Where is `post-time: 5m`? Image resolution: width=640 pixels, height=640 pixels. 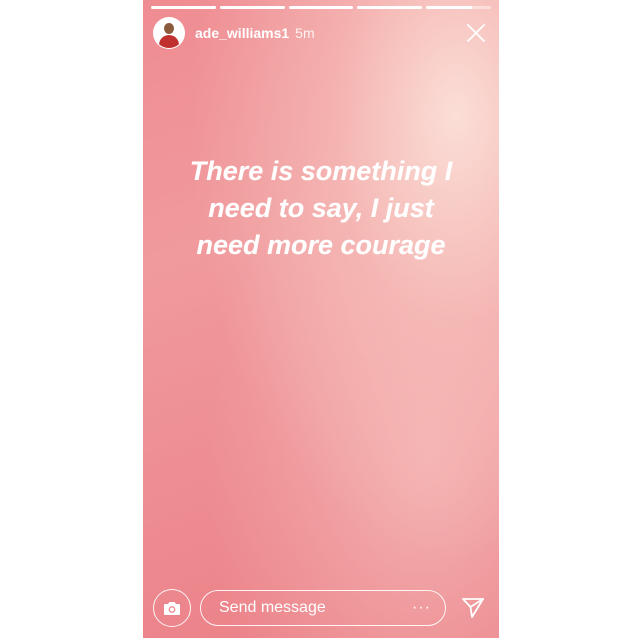
post-time: 5m is located at coordinates (305, 33).